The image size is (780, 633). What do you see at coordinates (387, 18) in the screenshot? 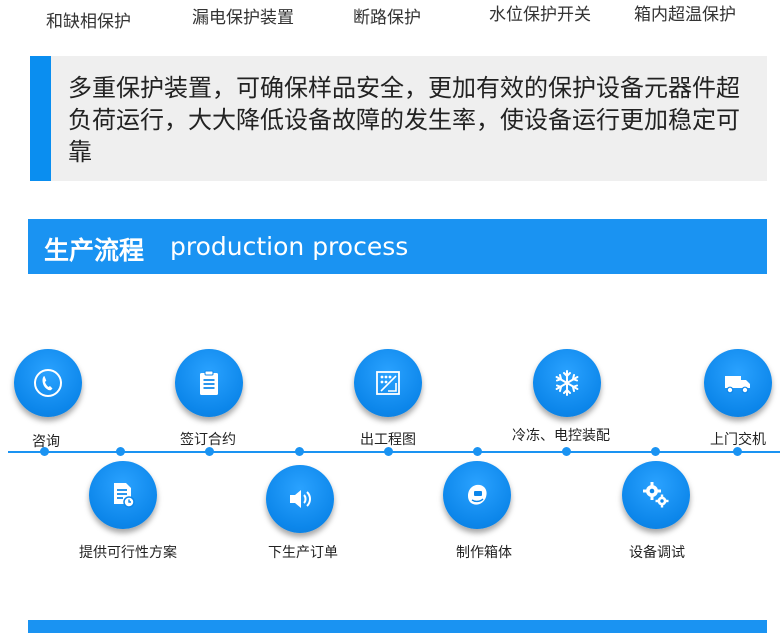
I see `protection-label-breaker: 断路保护` at bounding box center [387, 18].